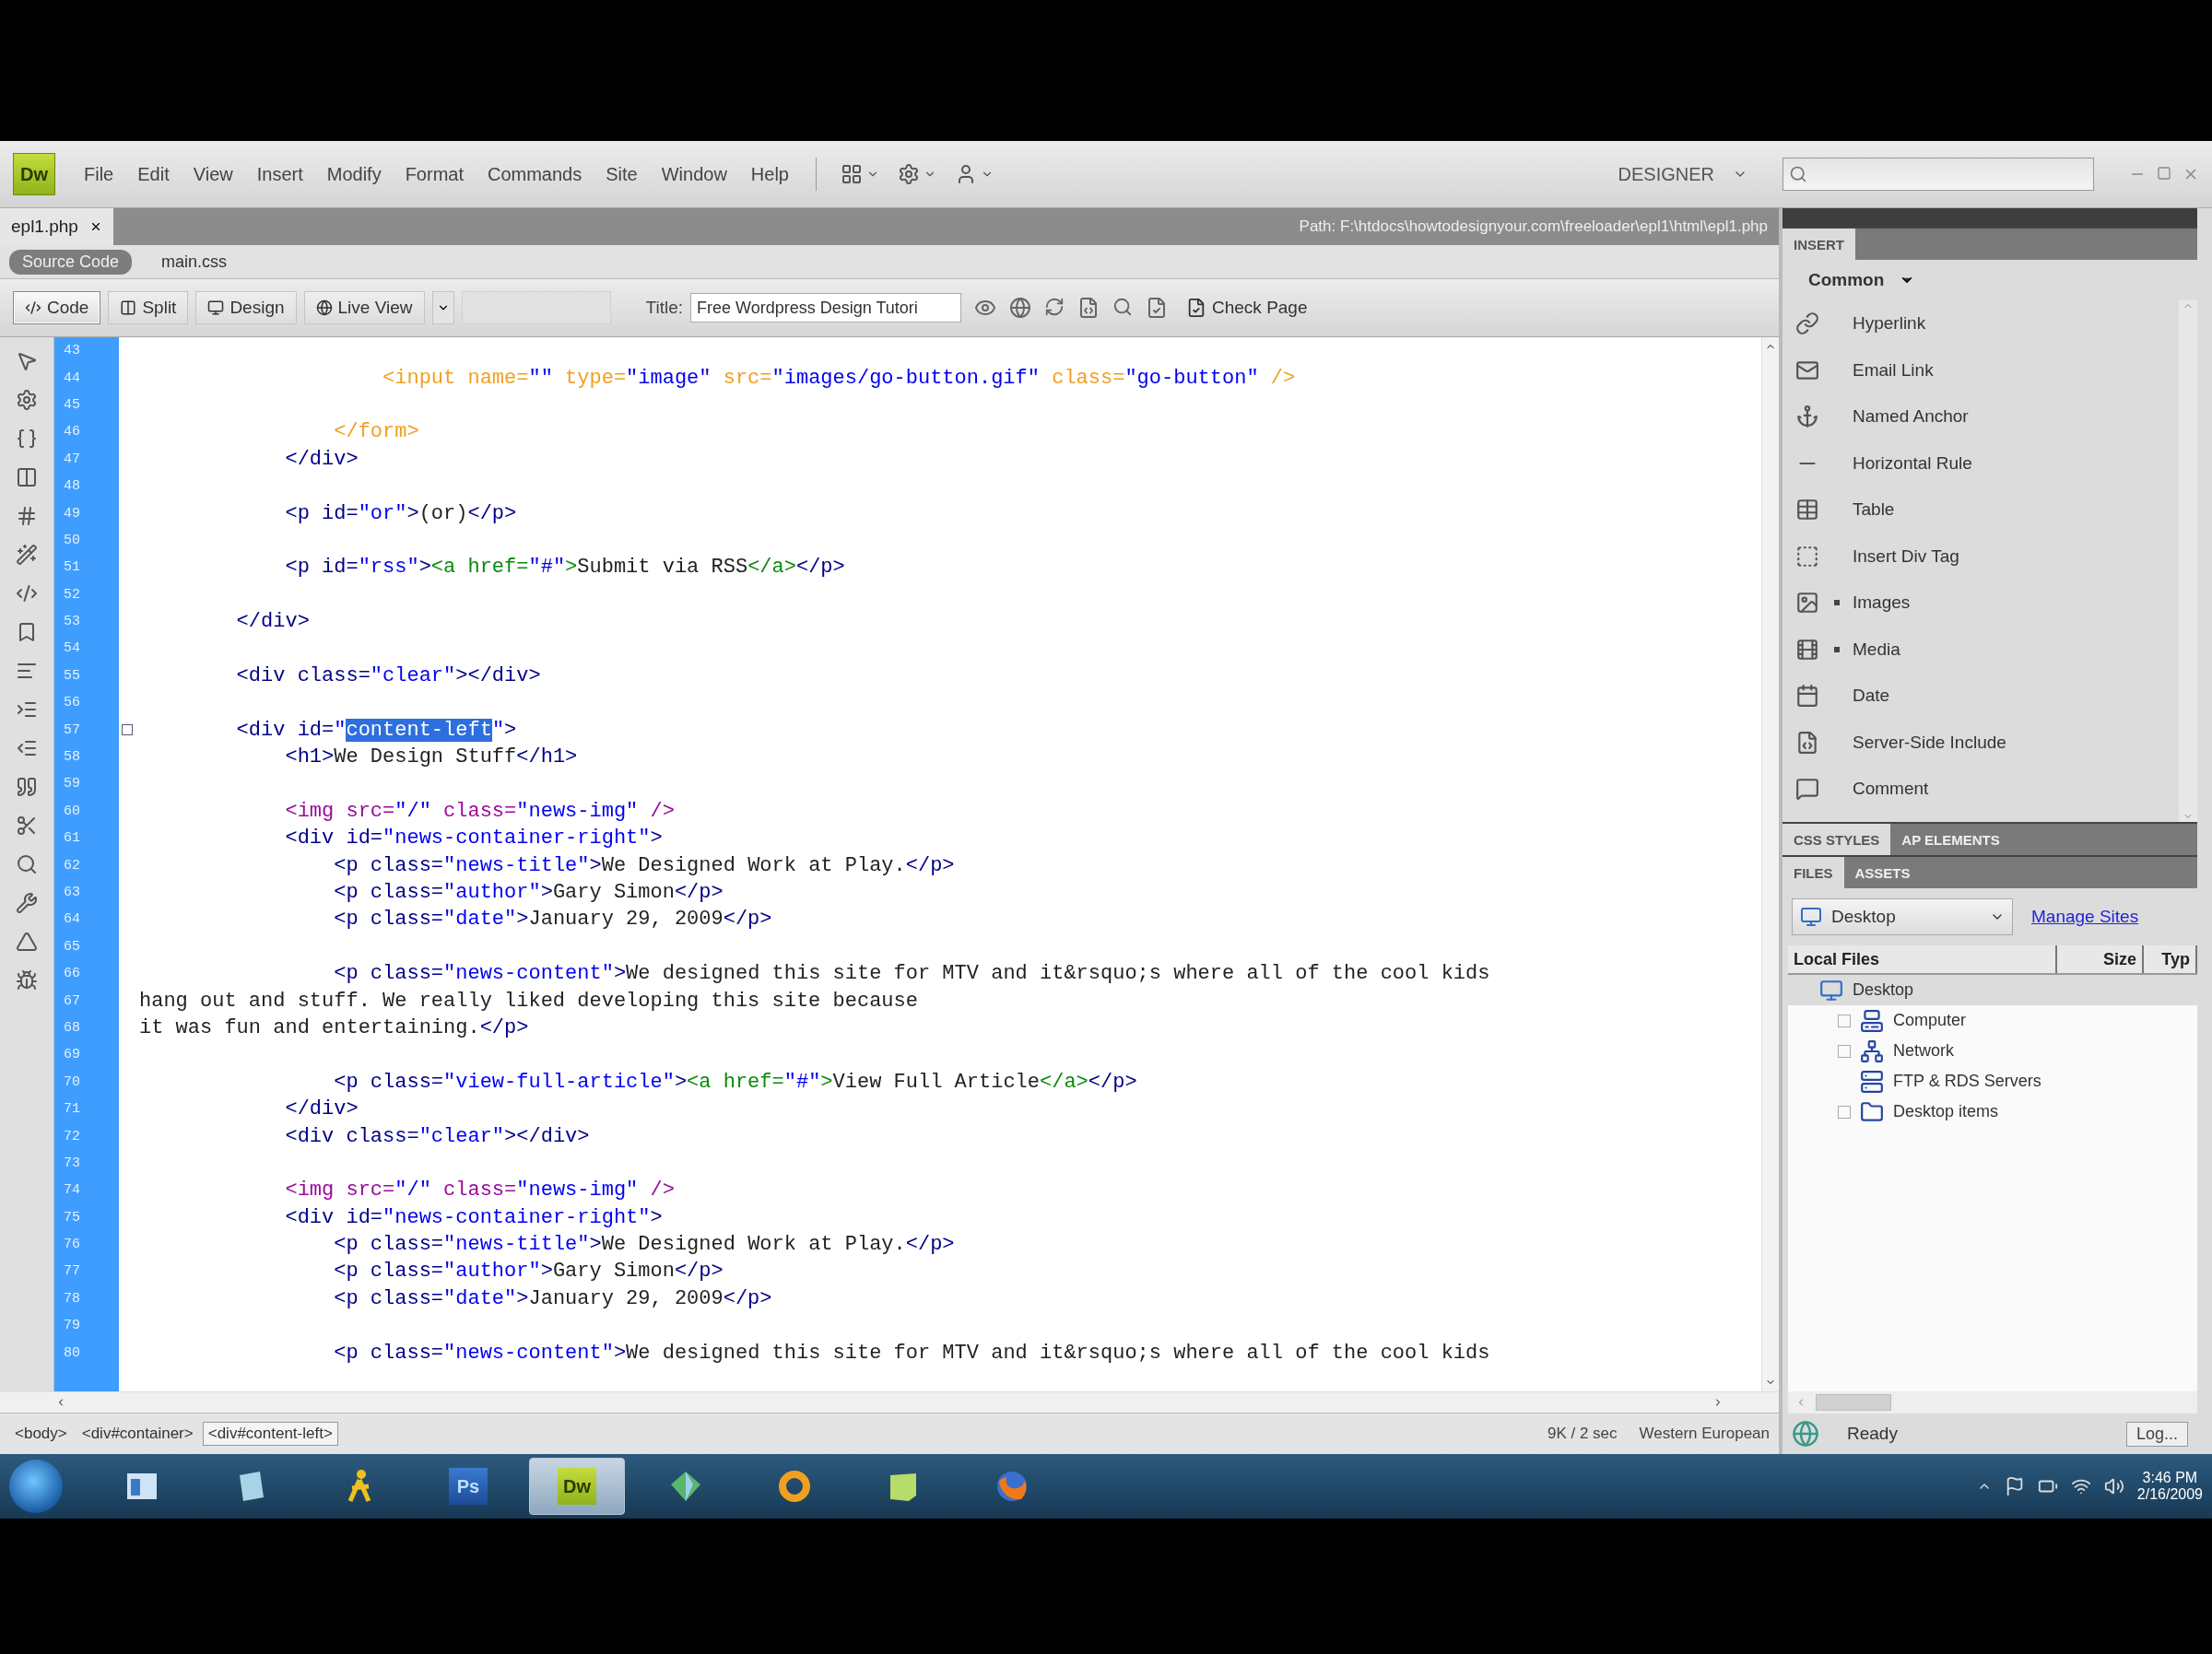 The height and width of the screenshot is (1654, 2212). I want to click on search-field, so click(1938, 174).